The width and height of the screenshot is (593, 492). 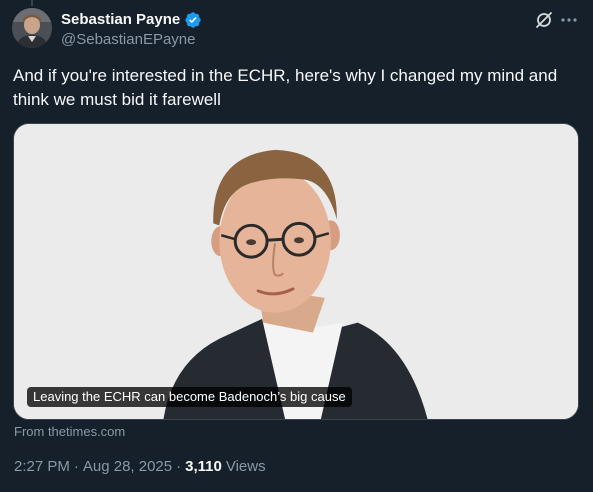 I want to click on tweet-meta: 2:27 PM · Aug 28, 2025 · 3,110 Views, so click(x=140, y=466).